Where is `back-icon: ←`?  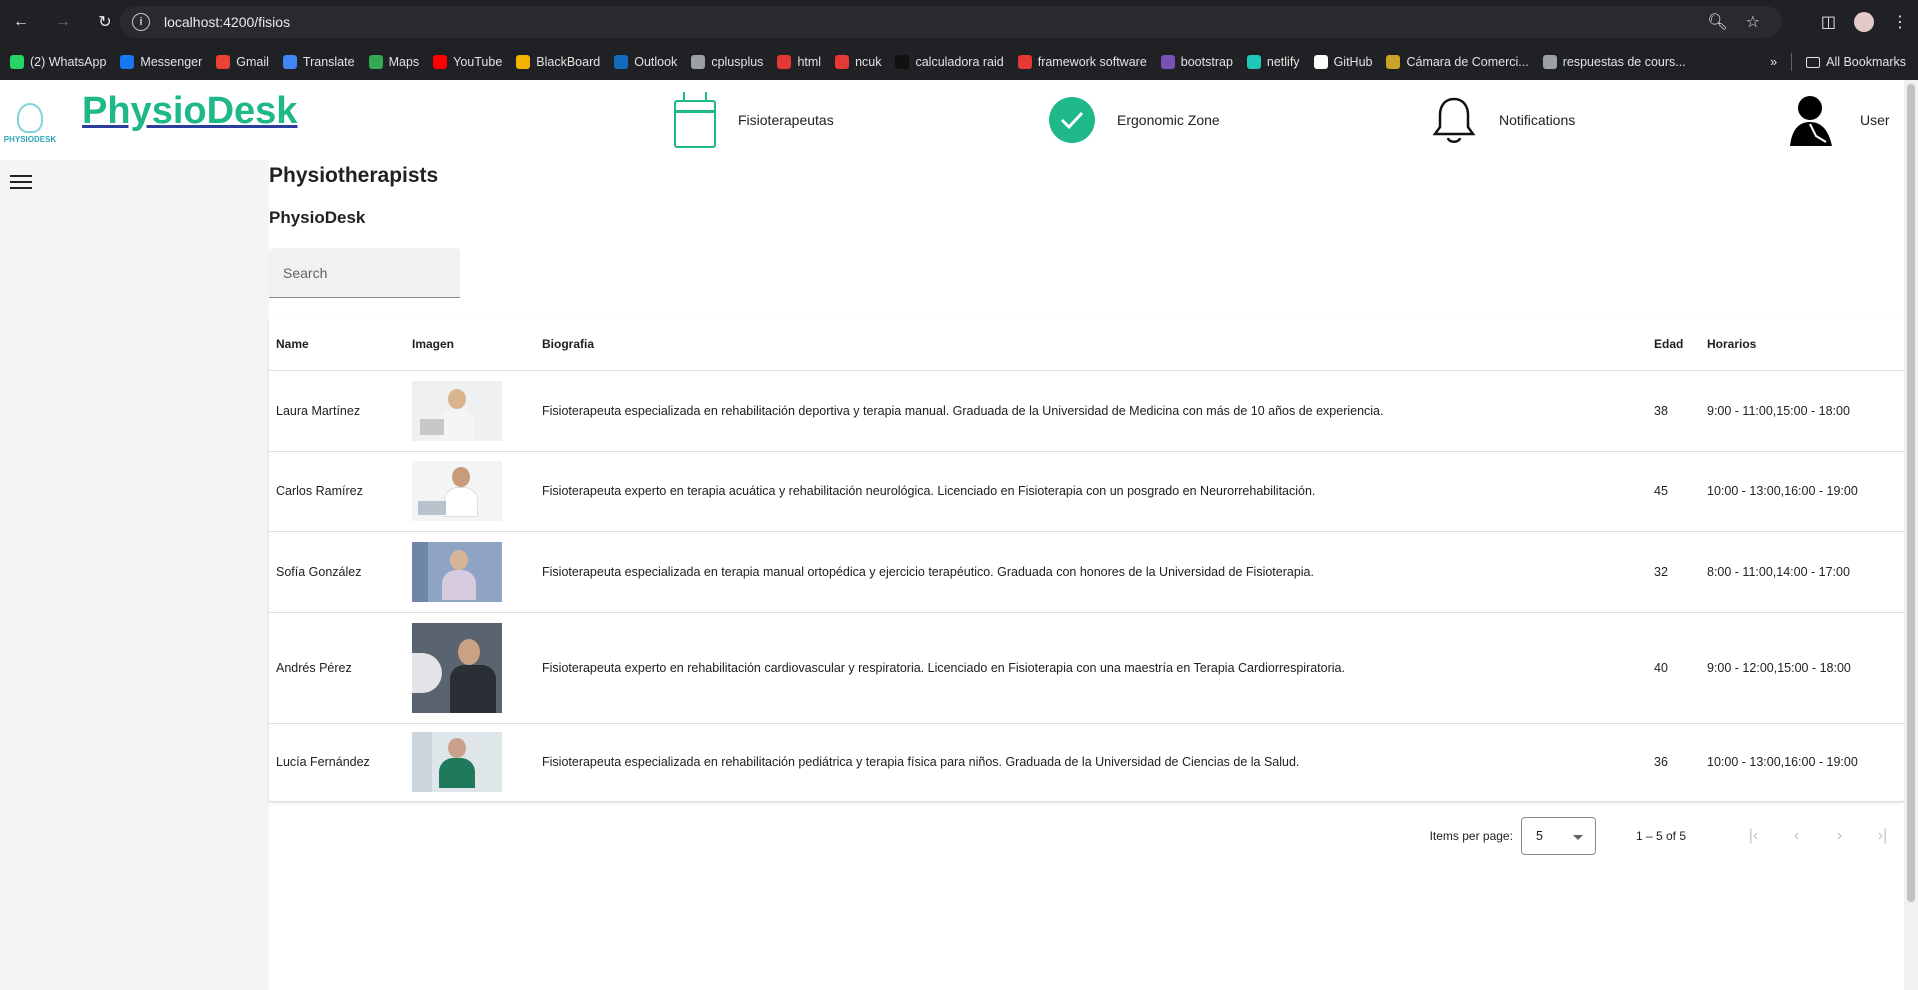
back-icon: ← is located at coordinates (21, 22).